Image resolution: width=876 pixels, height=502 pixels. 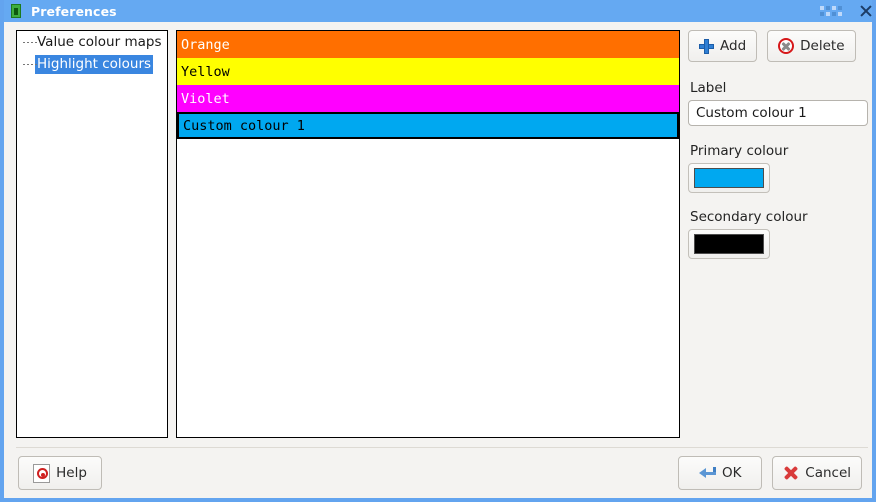 What do you see at coordinates (42, 473) in the screenshot?
I see `help-icon` at bounding box center [42, 473].